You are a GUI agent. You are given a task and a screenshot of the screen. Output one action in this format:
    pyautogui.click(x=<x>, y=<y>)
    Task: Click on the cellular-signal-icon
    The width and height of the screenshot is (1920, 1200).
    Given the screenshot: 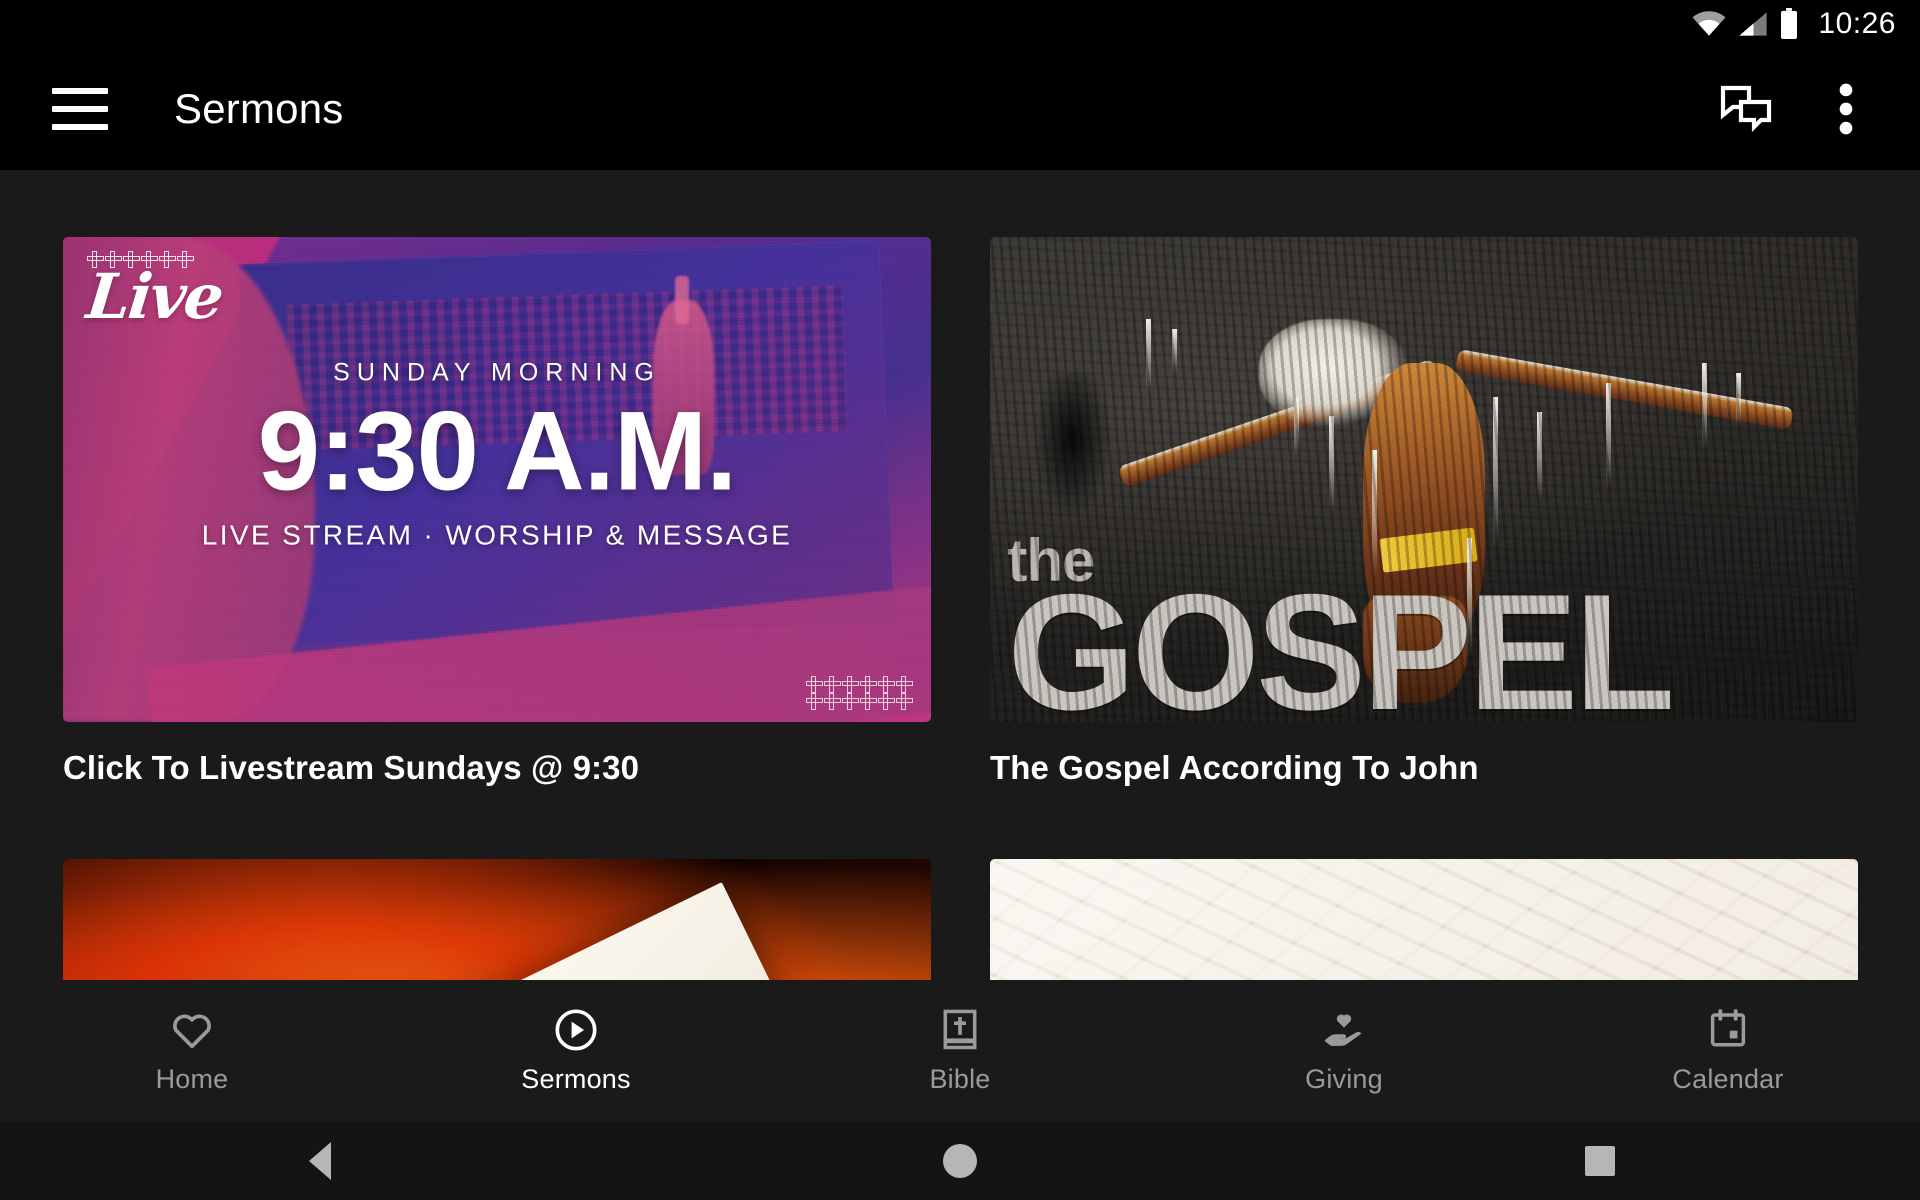 What is the action you would take?
    pyautogui.click(x=1753, y=24)
    